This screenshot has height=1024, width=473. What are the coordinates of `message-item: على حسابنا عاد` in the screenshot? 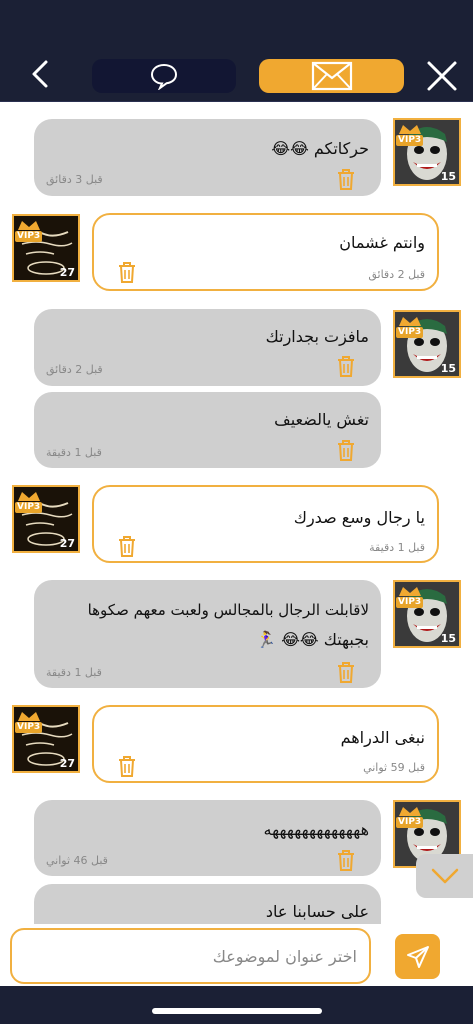 It's located at (236, 903).